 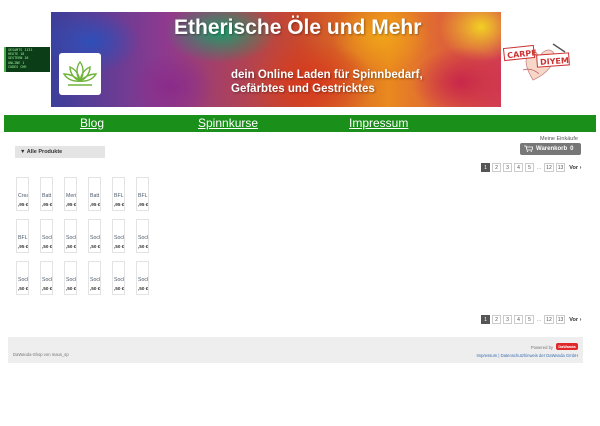 I want to click on category-dropdown: ▼ Alle Produkte, so click(x=60, y=152).